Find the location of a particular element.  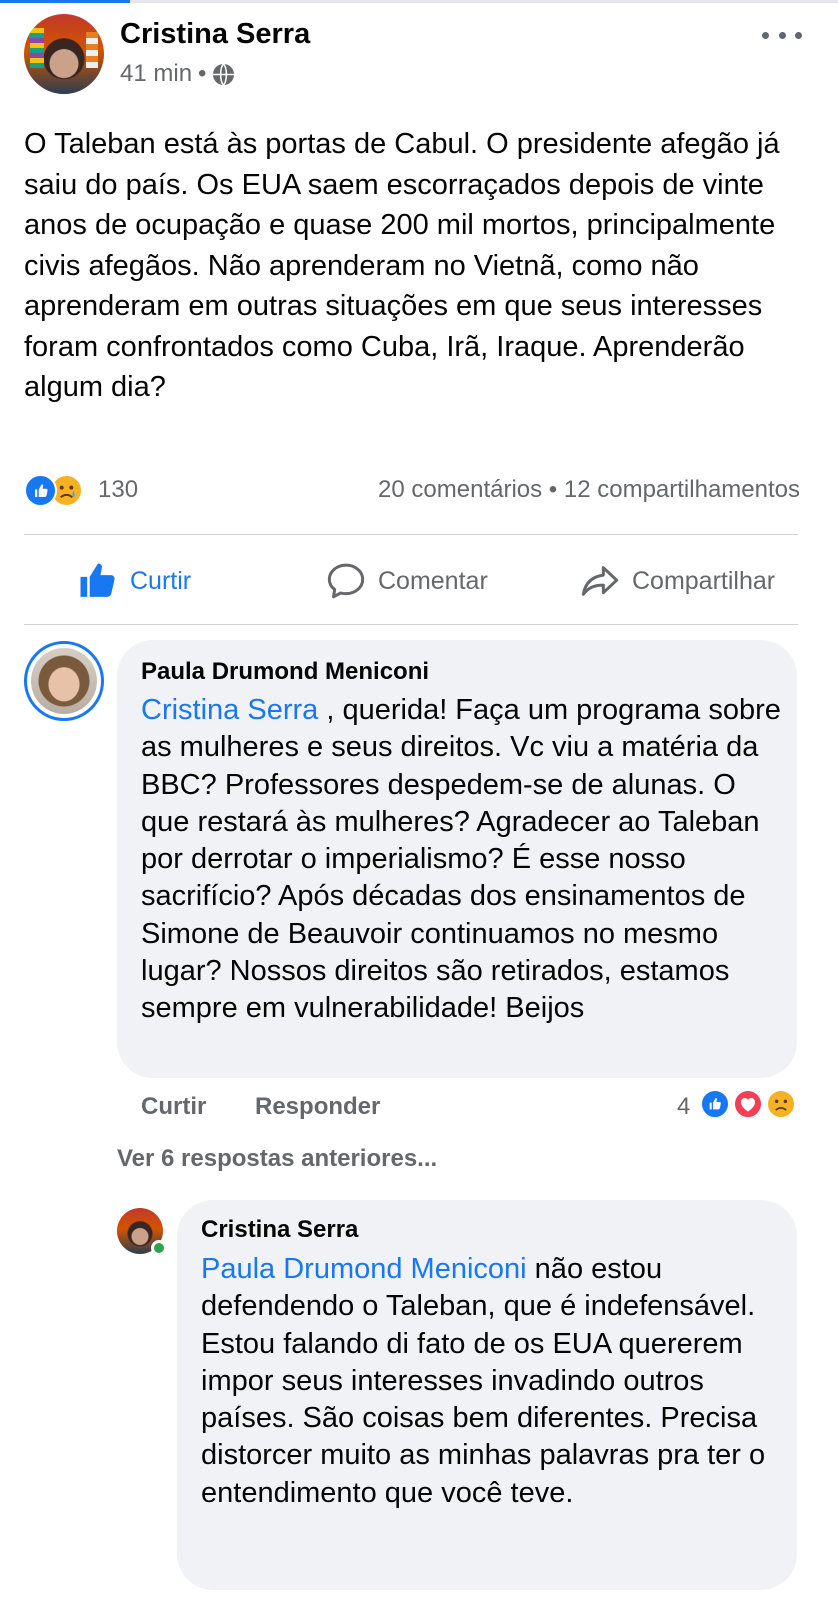

commenter-avatar is located at coordinates (64, 681).